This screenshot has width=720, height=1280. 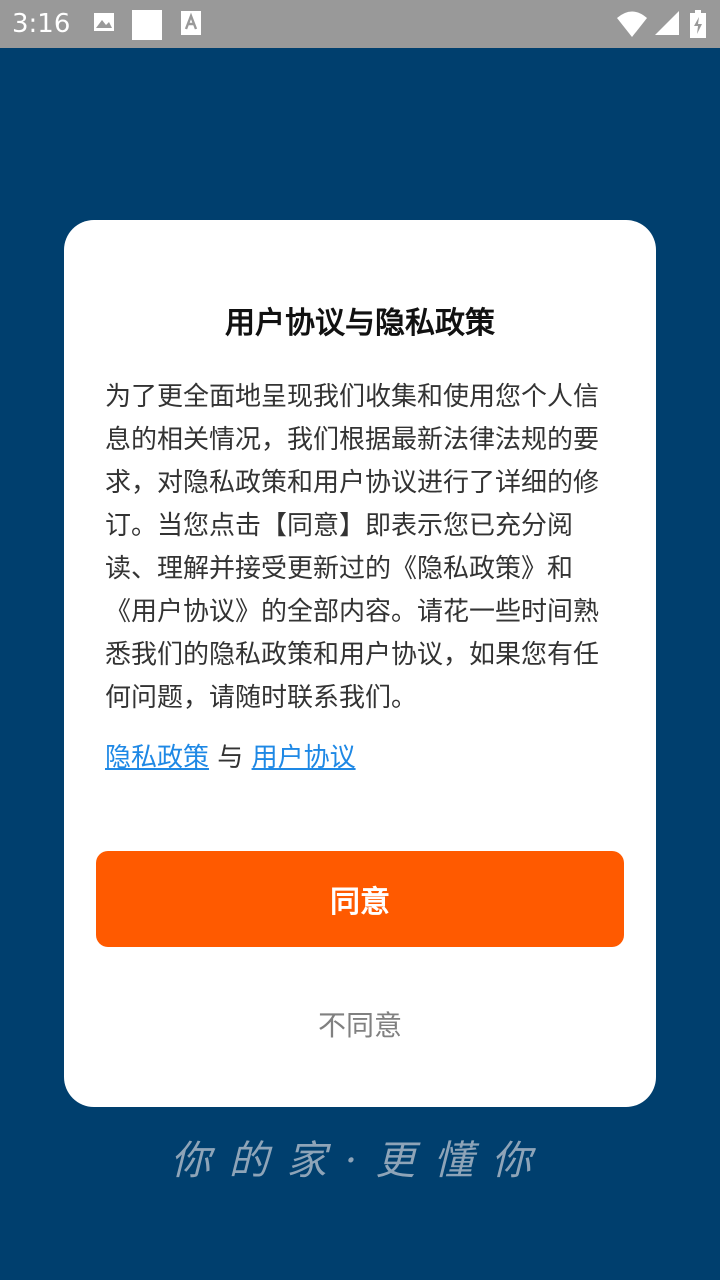 What do you see at coordinates (667, 23) in the screenshot?
I see `signal-icon` at bounding box center [667, 23].